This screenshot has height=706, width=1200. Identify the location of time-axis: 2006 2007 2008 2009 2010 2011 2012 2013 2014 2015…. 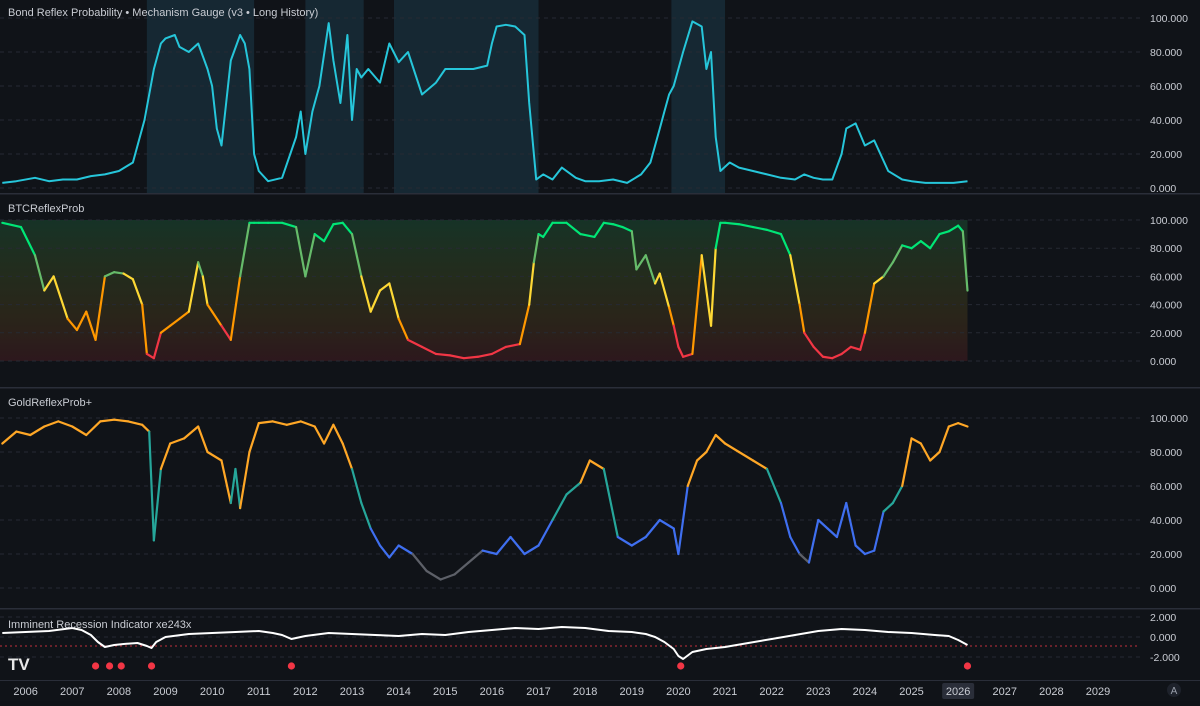
(561, 691).